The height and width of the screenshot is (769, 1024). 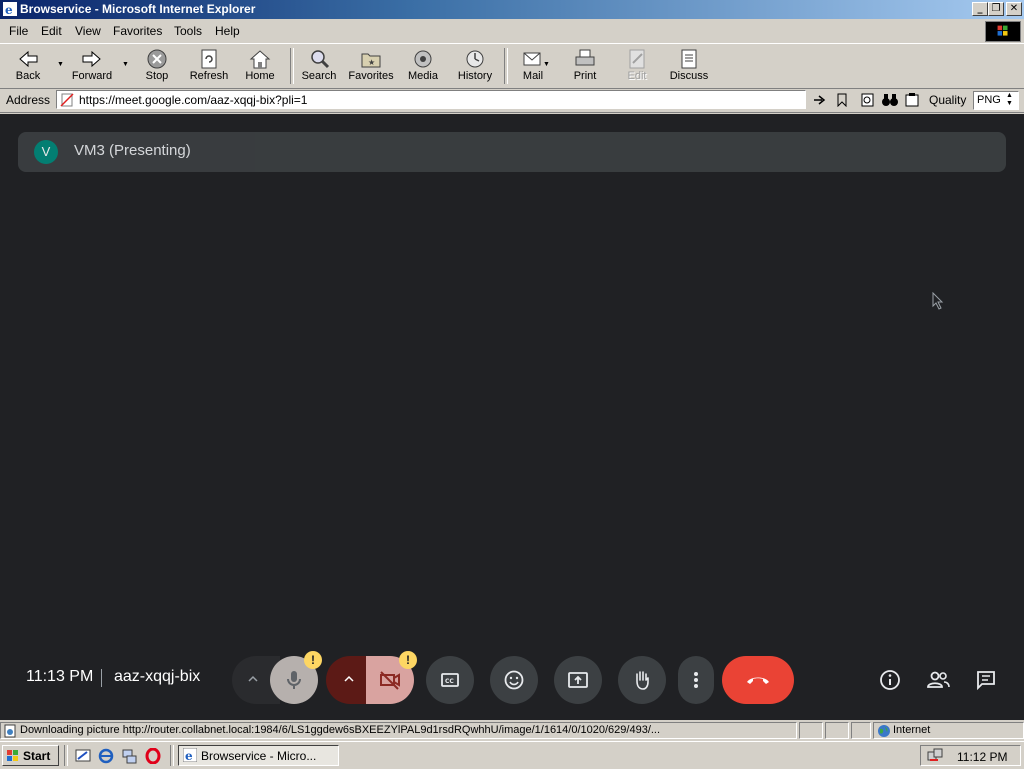 I want to click on taskbar-separator, so click(x=66, y=755).